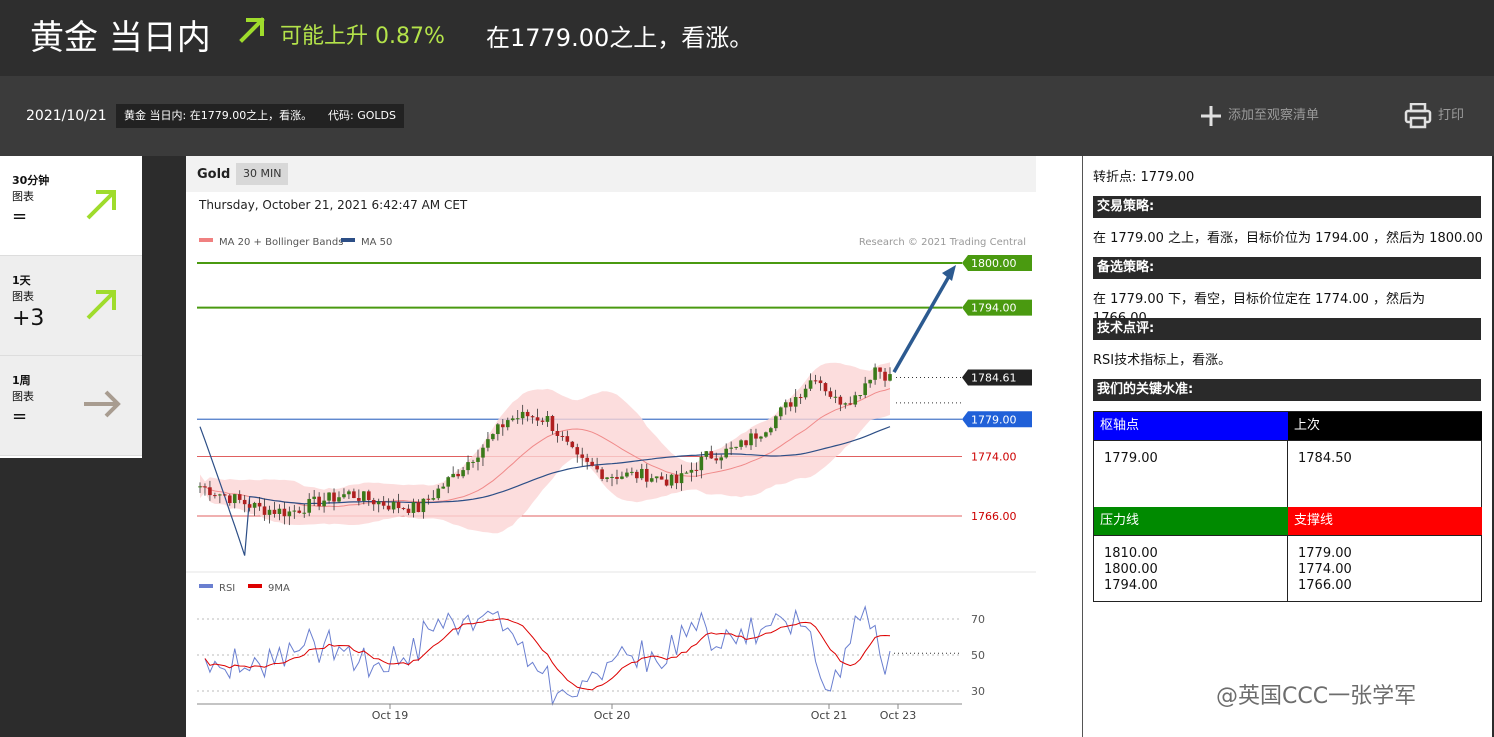 Image resolution: width=1494 pixels, height=737 pixels. Describe the element at coordinates (71, 406) in the screenshot. I see `timeframe-item-1week: 1周 图表 =` at that location.